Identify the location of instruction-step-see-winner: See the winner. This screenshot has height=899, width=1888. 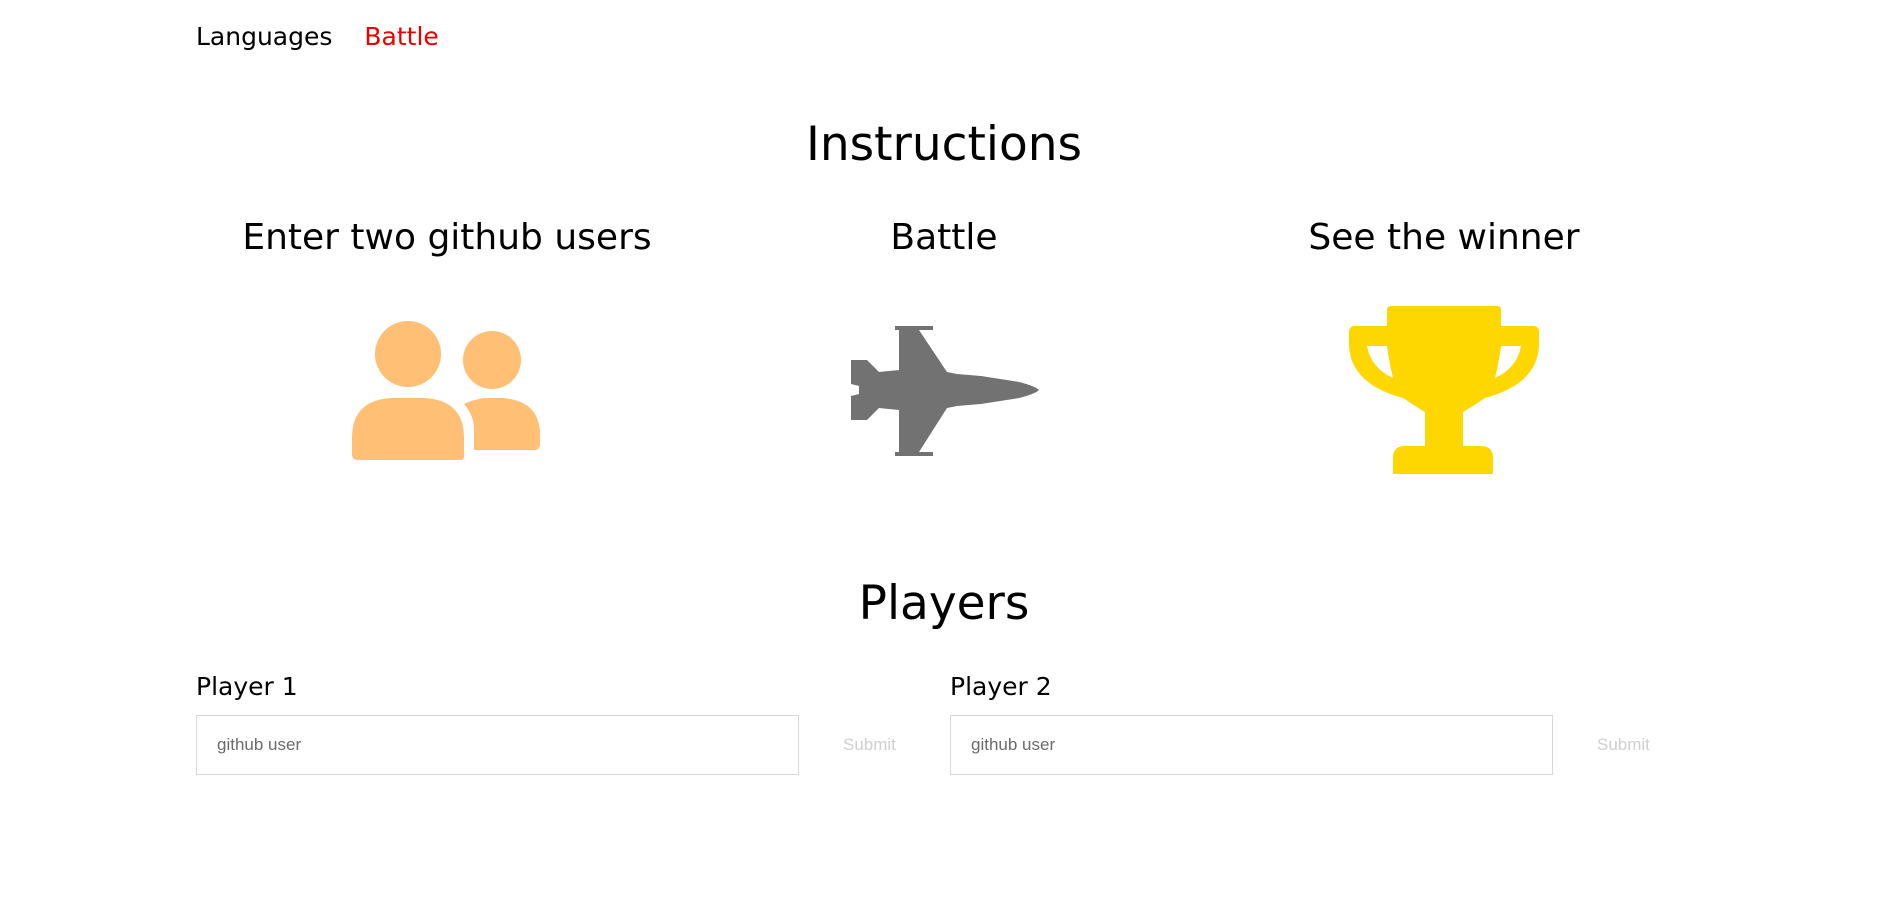
(1444, 344).